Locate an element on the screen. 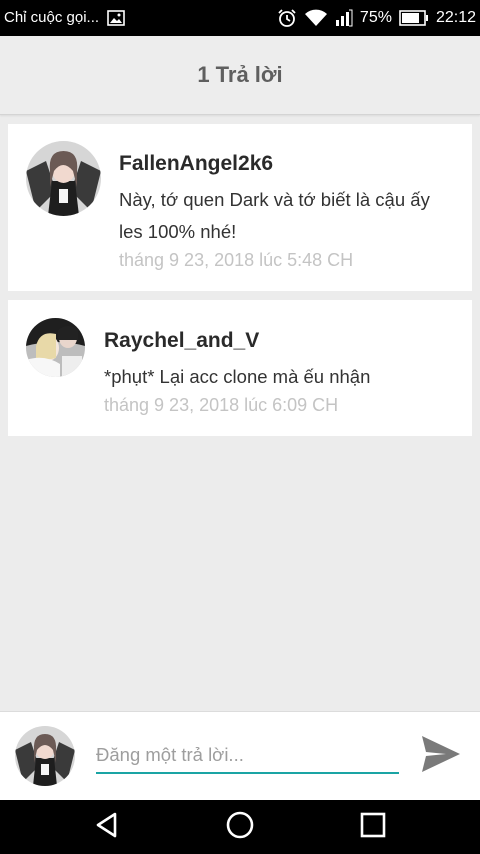  send-button is located at coordinates (441, 756).